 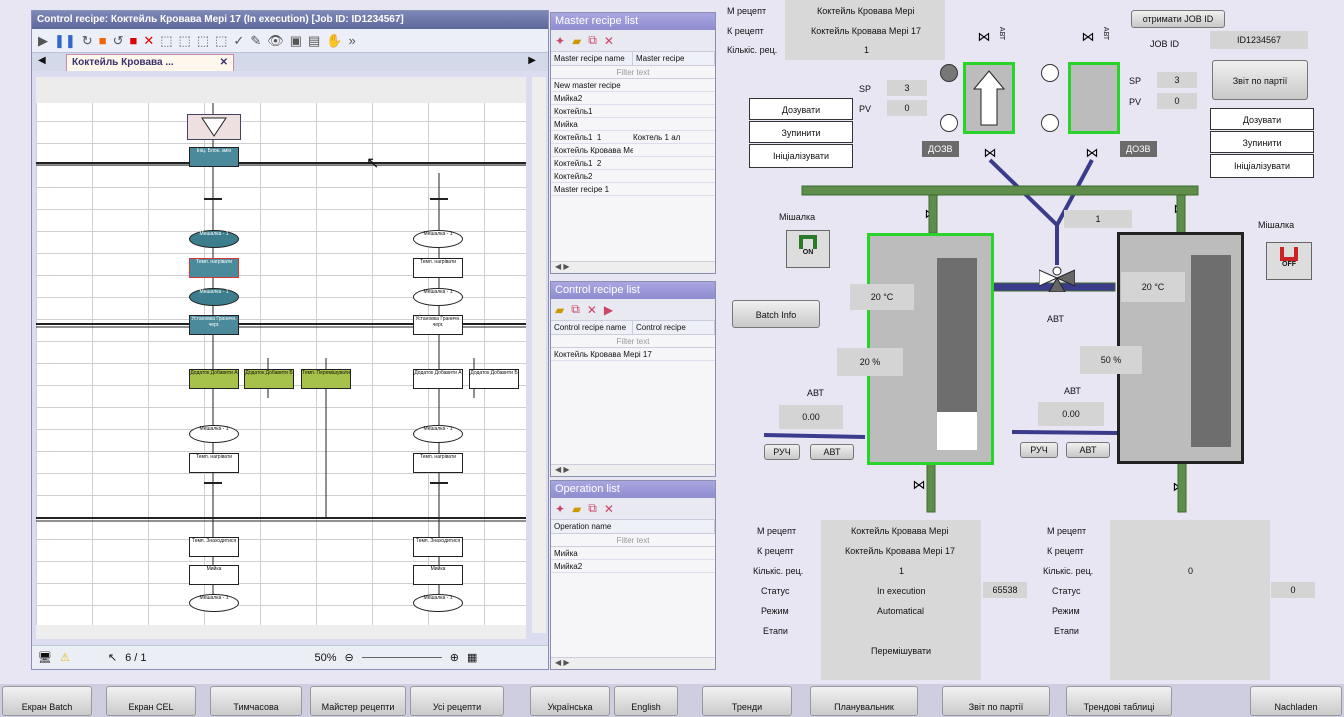 I want to click on tab-right-arrow-icon: ▶, so click(x=532, y=60).